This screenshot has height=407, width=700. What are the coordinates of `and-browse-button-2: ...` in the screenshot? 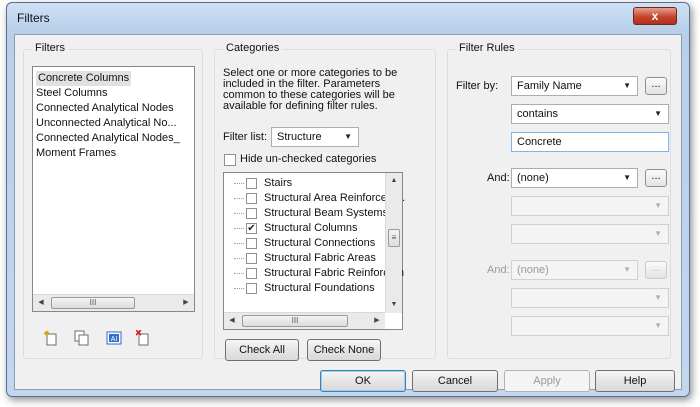 It's located at (656, 270).